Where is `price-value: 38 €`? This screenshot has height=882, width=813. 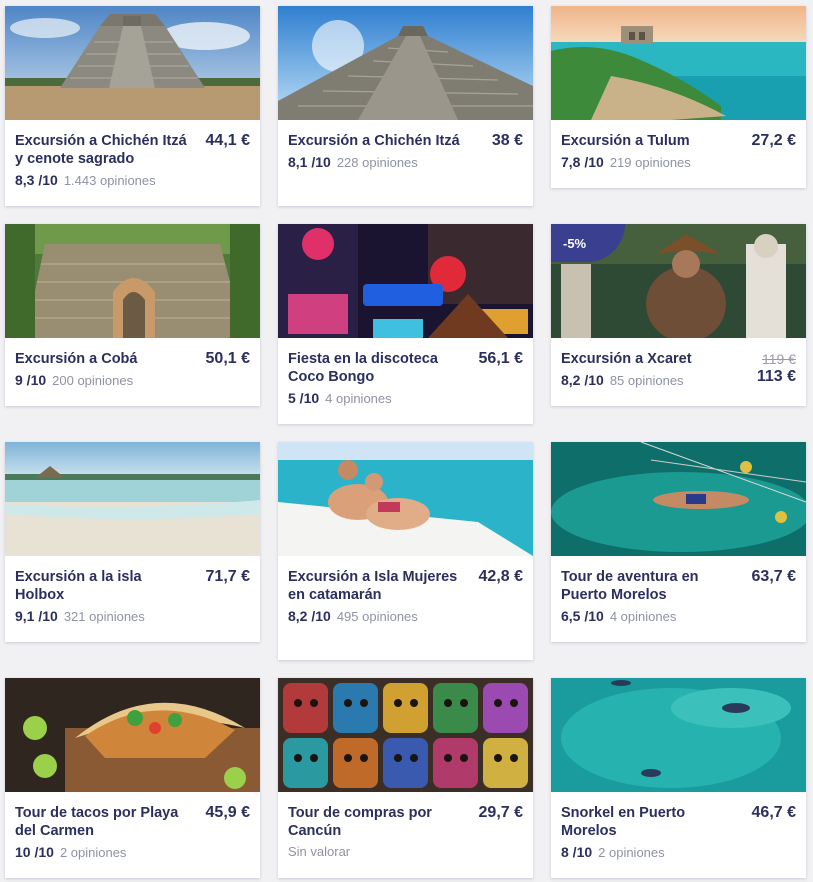
price-value: 38 € is located at coordinates (507, 140).